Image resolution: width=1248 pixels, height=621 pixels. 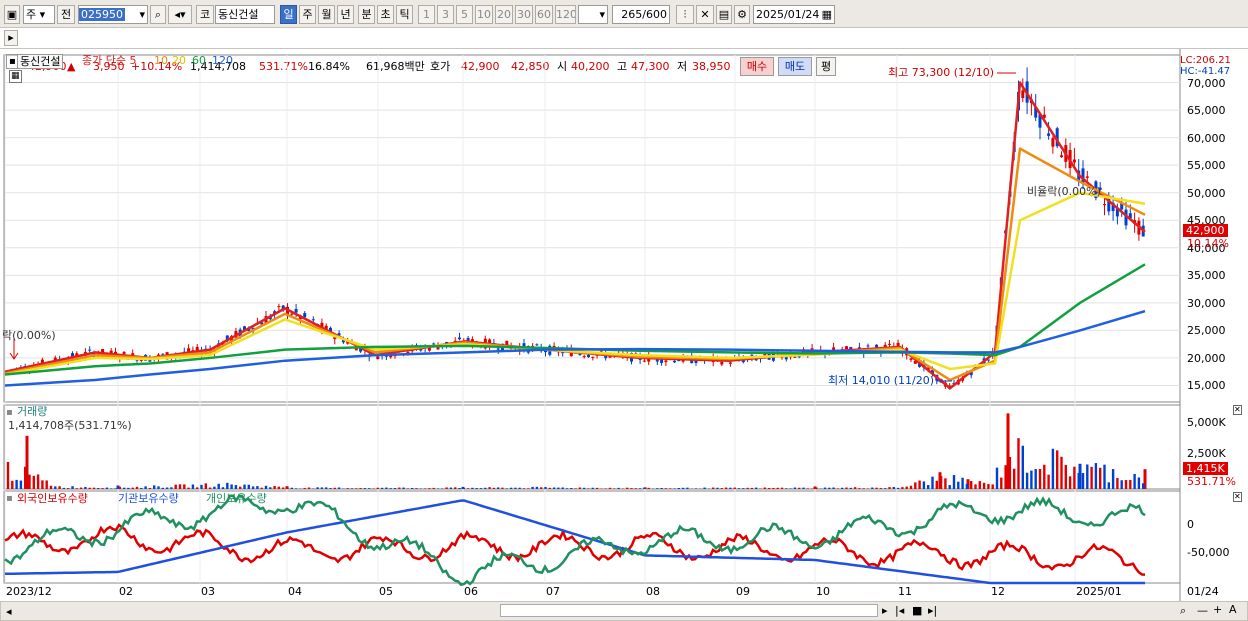 What do you see at coordinates (199, 60) in the screenshot?
I see `ma60-label: 60` at bounding box center [199, 60].